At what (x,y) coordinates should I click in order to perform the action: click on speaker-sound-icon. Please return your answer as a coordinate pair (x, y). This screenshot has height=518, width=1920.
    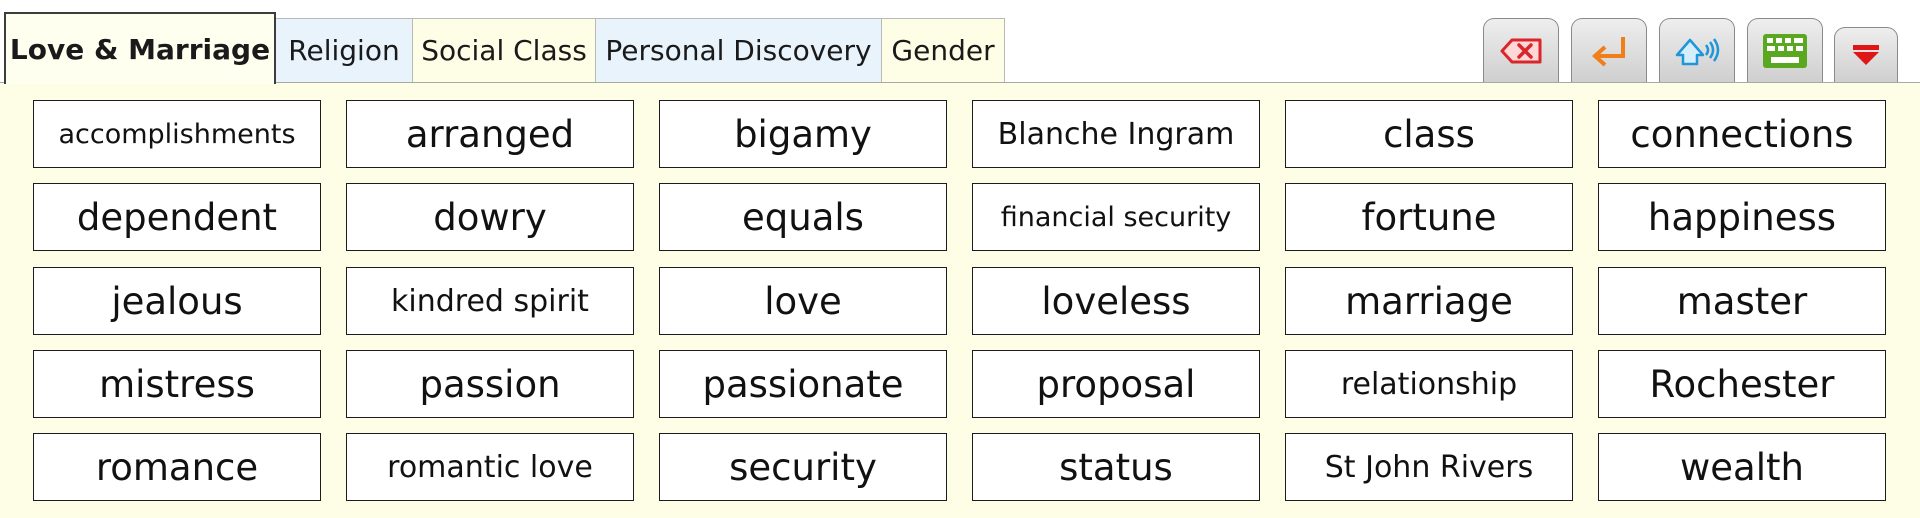
    Looking at the image, I should click on (1697, 51).